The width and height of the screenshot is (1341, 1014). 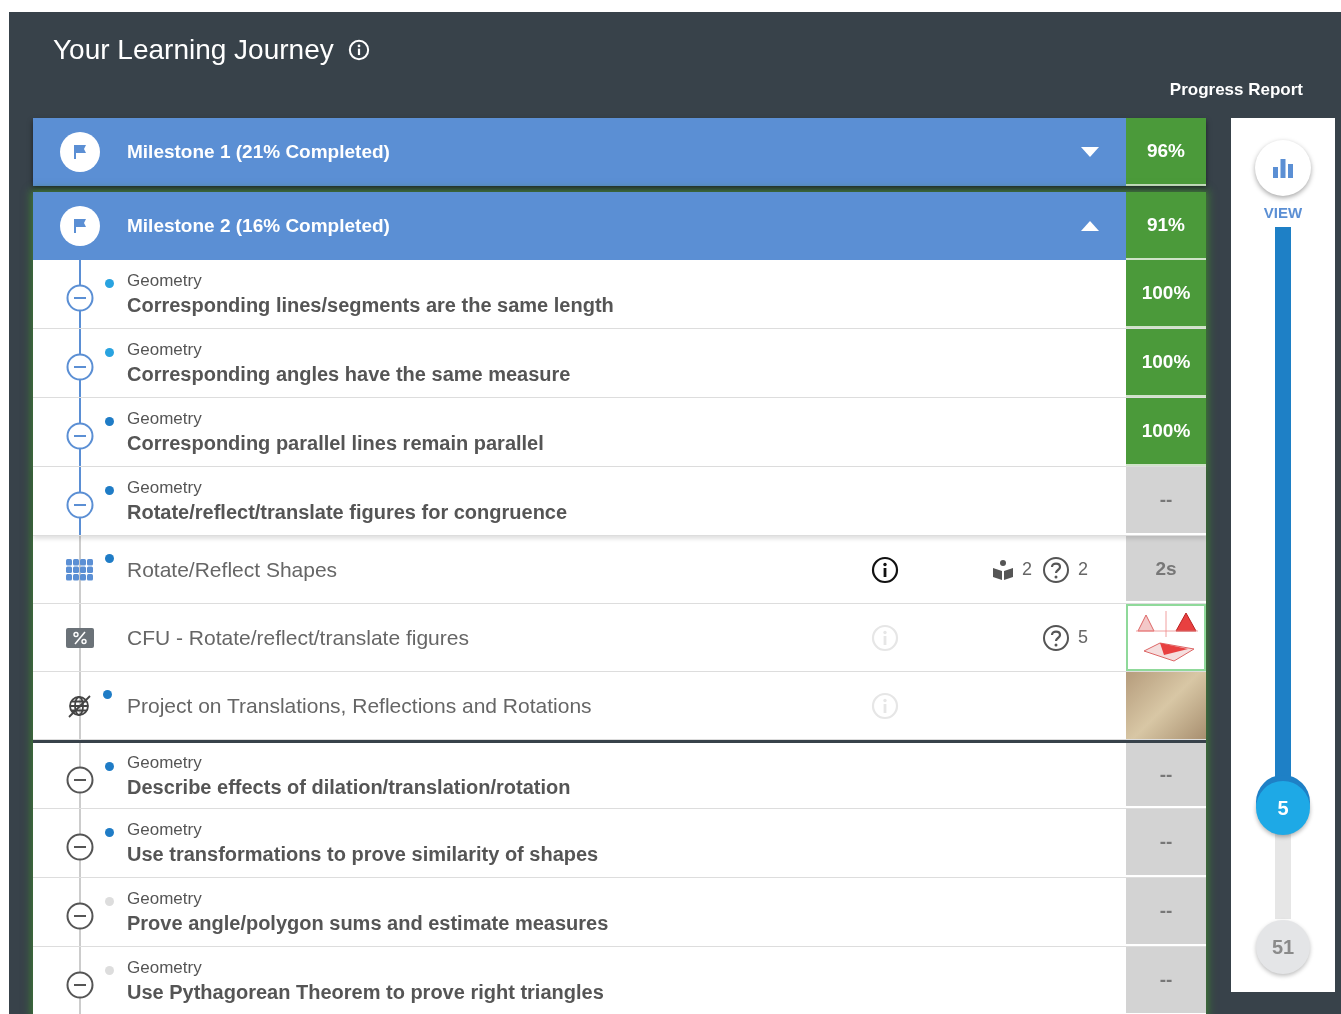 What do you see at coordinates (1283, 947) in the screenshot?
I see `slider-max: 51` at bounding box center [1283, 947].